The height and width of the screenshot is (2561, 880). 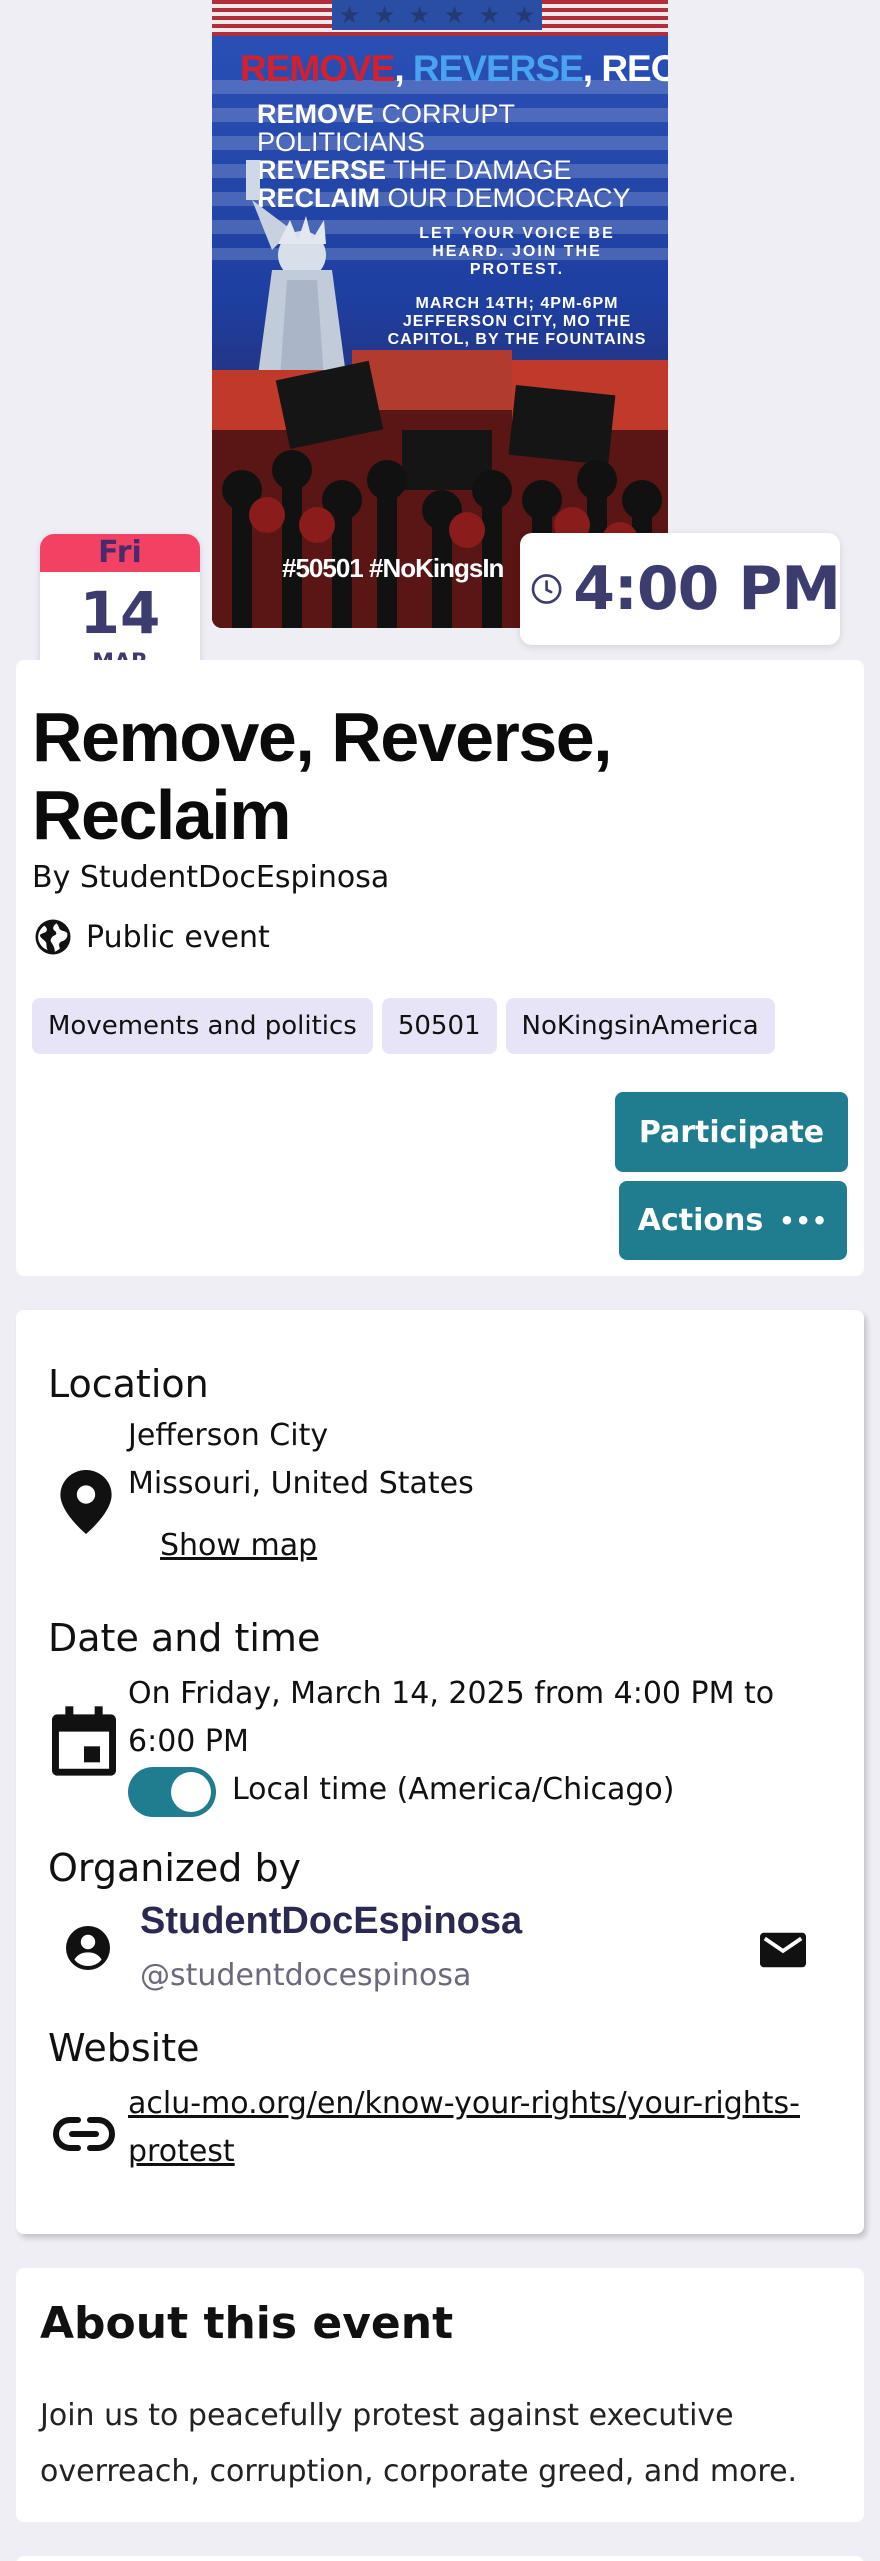 I want to click on tag-chip: NoKingsinAmerica, so click(x=640, y=1026).